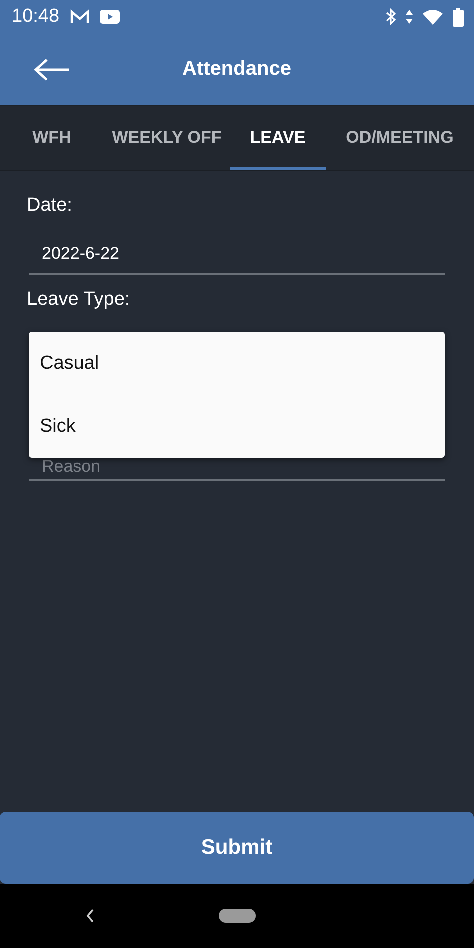  Describe the element at coordinates (237, 363) in the screenshot. I see `dropdown-option: Casual` at that location.